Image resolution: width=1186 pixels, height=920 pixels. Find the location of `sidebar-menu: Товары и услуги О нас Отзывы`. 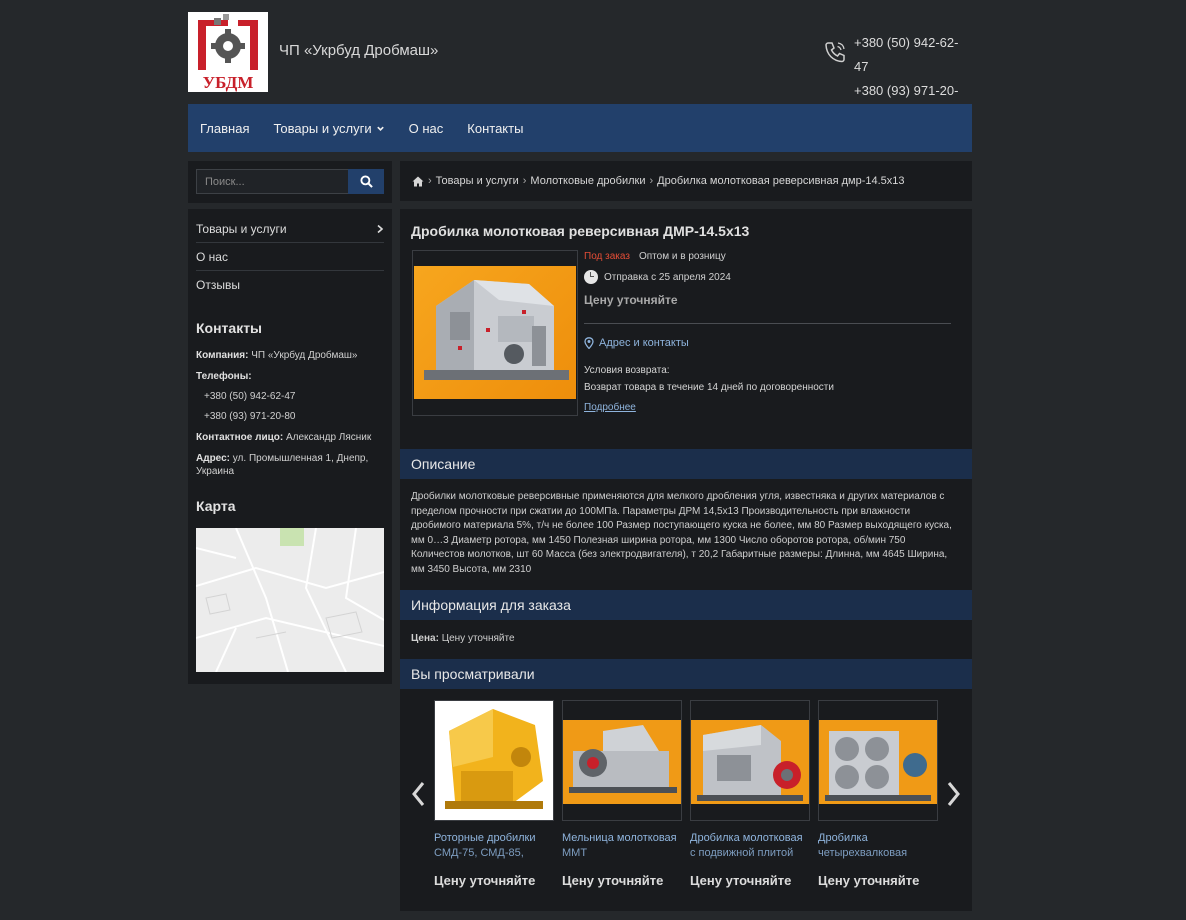

sidebar-menu: Товары и услуги О нас Отзывы is located at coordinates (290, 257).